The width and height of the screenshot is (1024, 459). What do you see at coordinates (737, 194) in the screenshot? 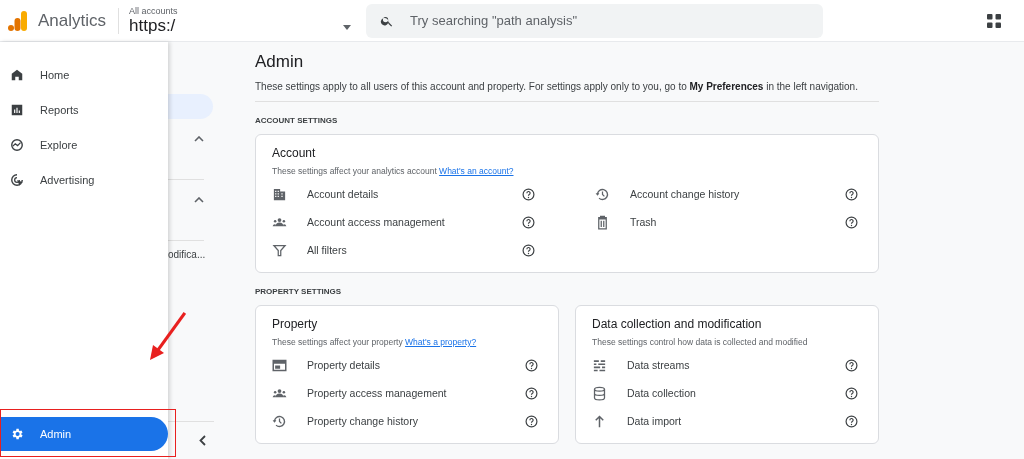
I see `settings-link: Account change history` at bounding box center [737, 194].